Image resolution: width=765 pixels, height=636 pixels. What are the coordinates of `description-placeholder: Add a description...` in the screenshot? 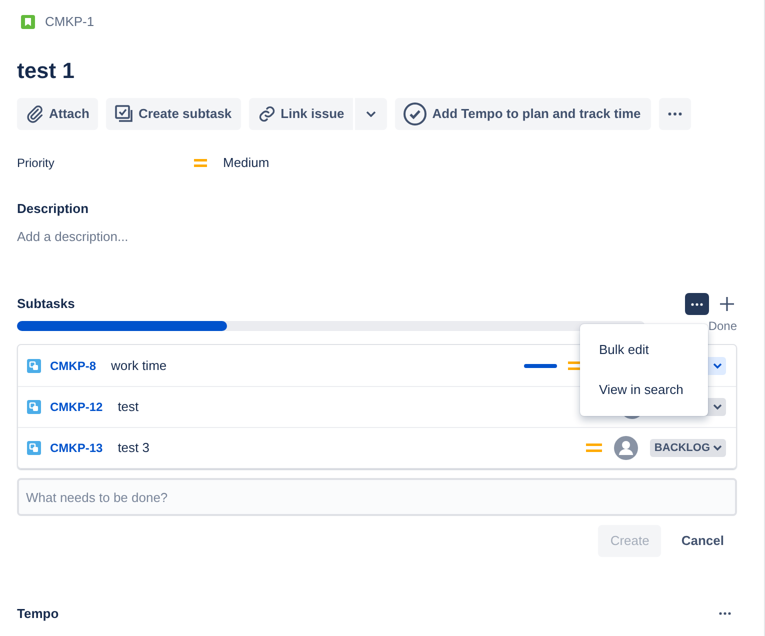 It's located at (377, 237).